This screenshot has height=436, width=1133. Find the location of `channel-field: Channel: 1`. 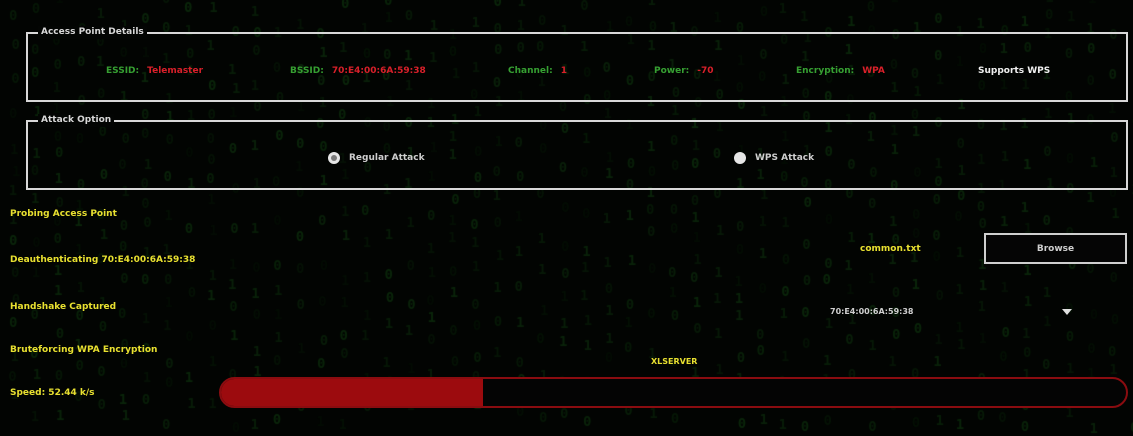

channel-field: Channel: 1 is located at coordinates (537, 71).